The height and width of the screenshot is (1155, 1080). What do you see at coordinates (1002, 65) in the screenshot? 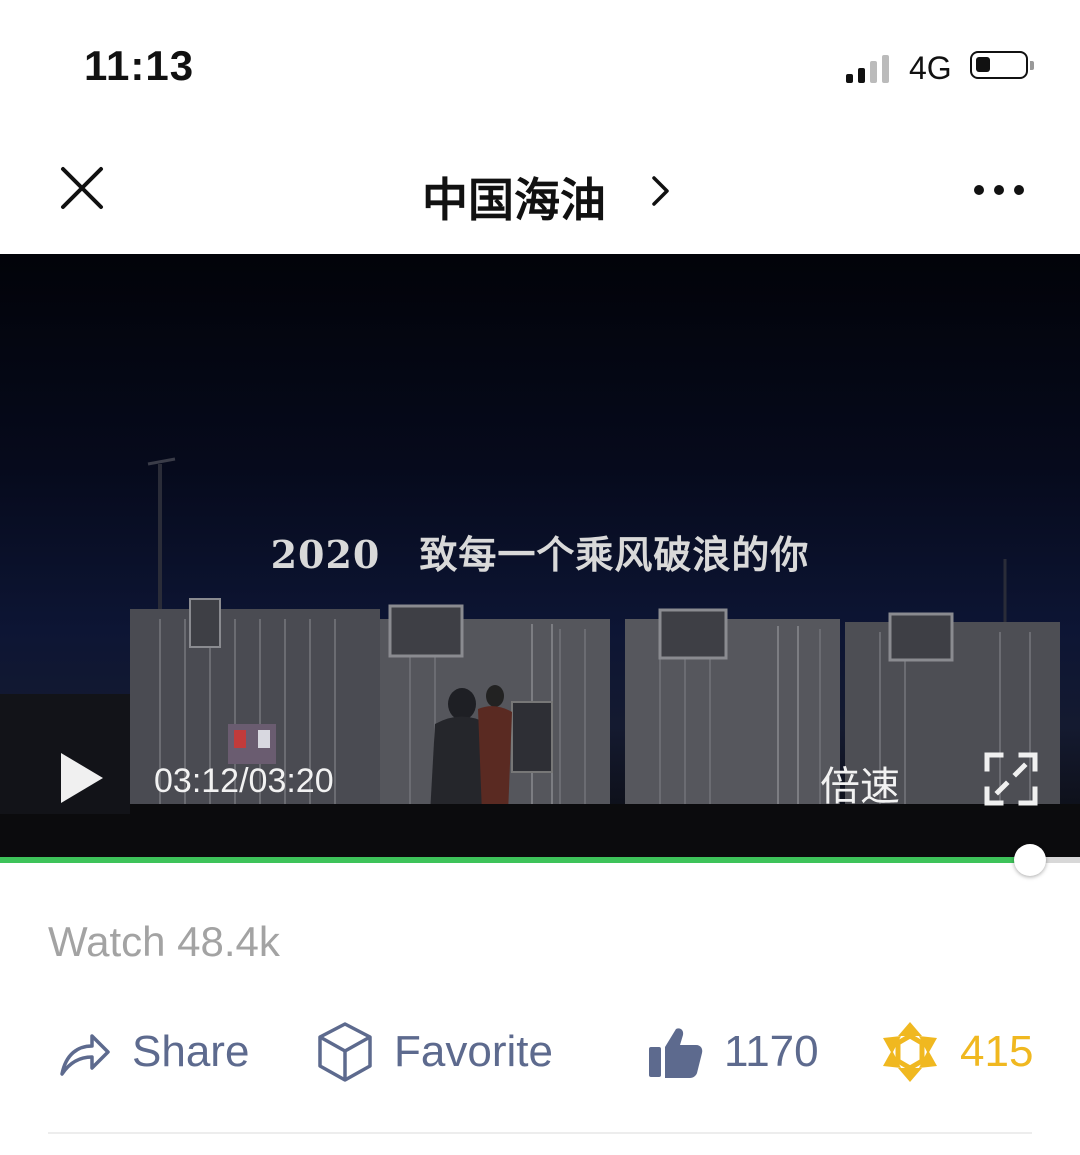
I see `battery-icon` at bounding box center [1002, 65].